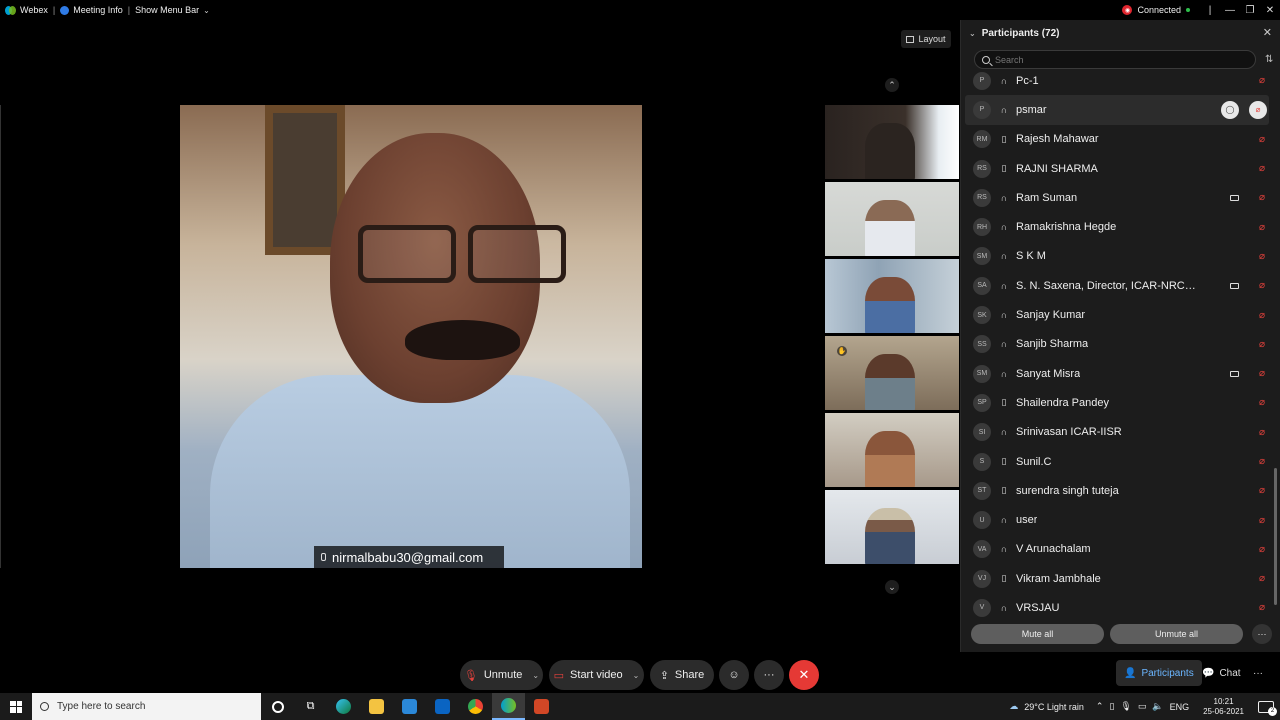 The width and height of the screenshot is (1280, 720). I want to click on unmute-all-button: Unmute all, so click(1176, 634).